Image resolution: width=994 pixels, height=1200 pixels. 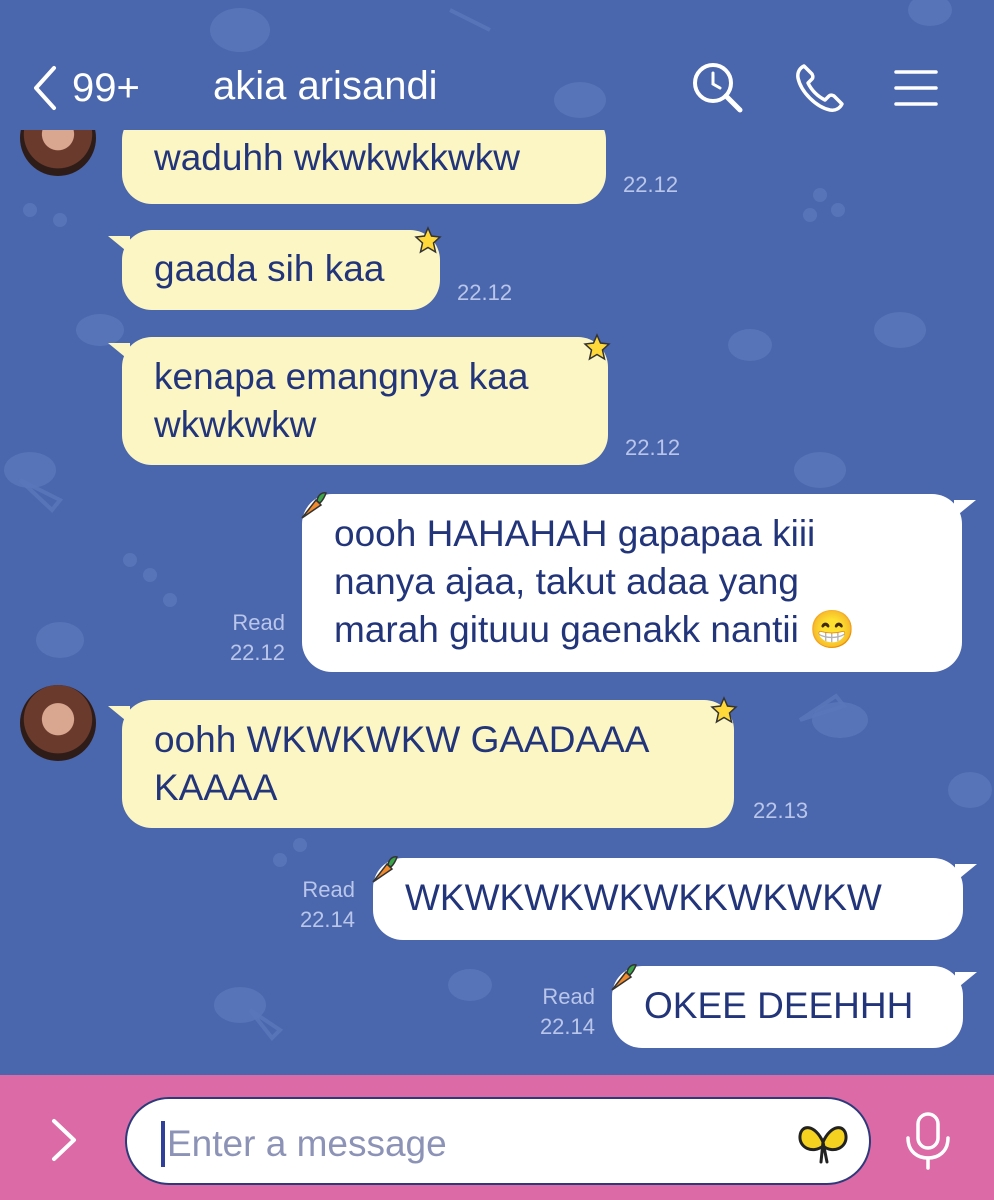 What do you see at coordinates (595, 629) in the screenshot?
I see `message-line: marah gituuu gaenakk nantii 😁` at bounding box center [595, 629].